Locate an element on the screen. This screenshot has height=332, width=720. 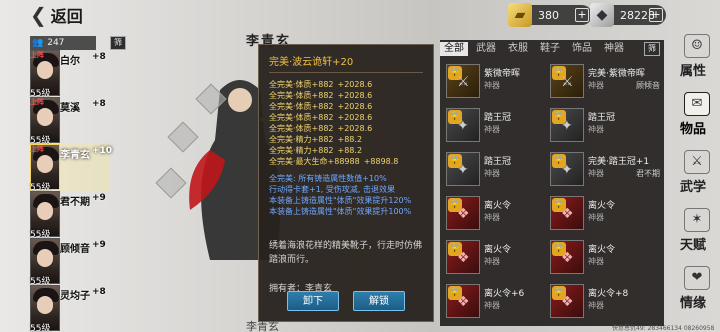
effect-line: 本装备上铸造属性"体质"效果提升100% is located at coordinates (340, 211).